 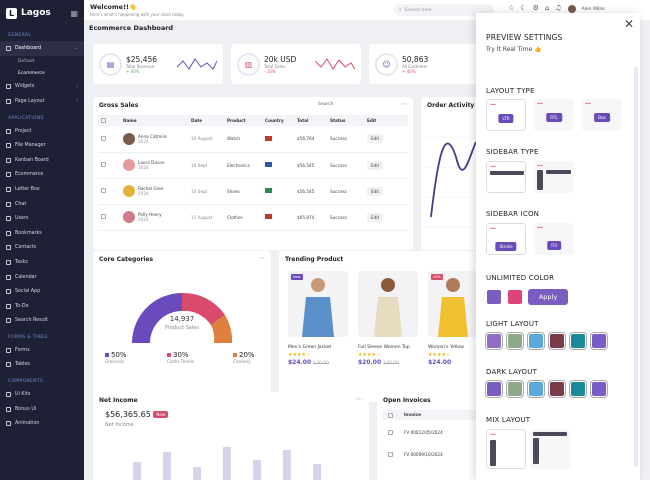 I want to click on sidebar-item-page-layout: Page Layout ›, so click(x=42, y=101).